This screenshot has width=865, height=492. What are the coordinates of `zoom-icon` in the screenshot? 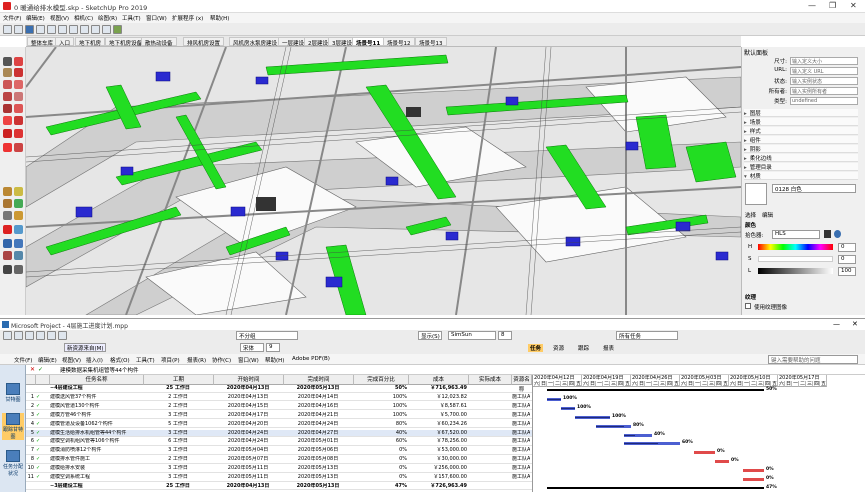 It's located at (7, 243).